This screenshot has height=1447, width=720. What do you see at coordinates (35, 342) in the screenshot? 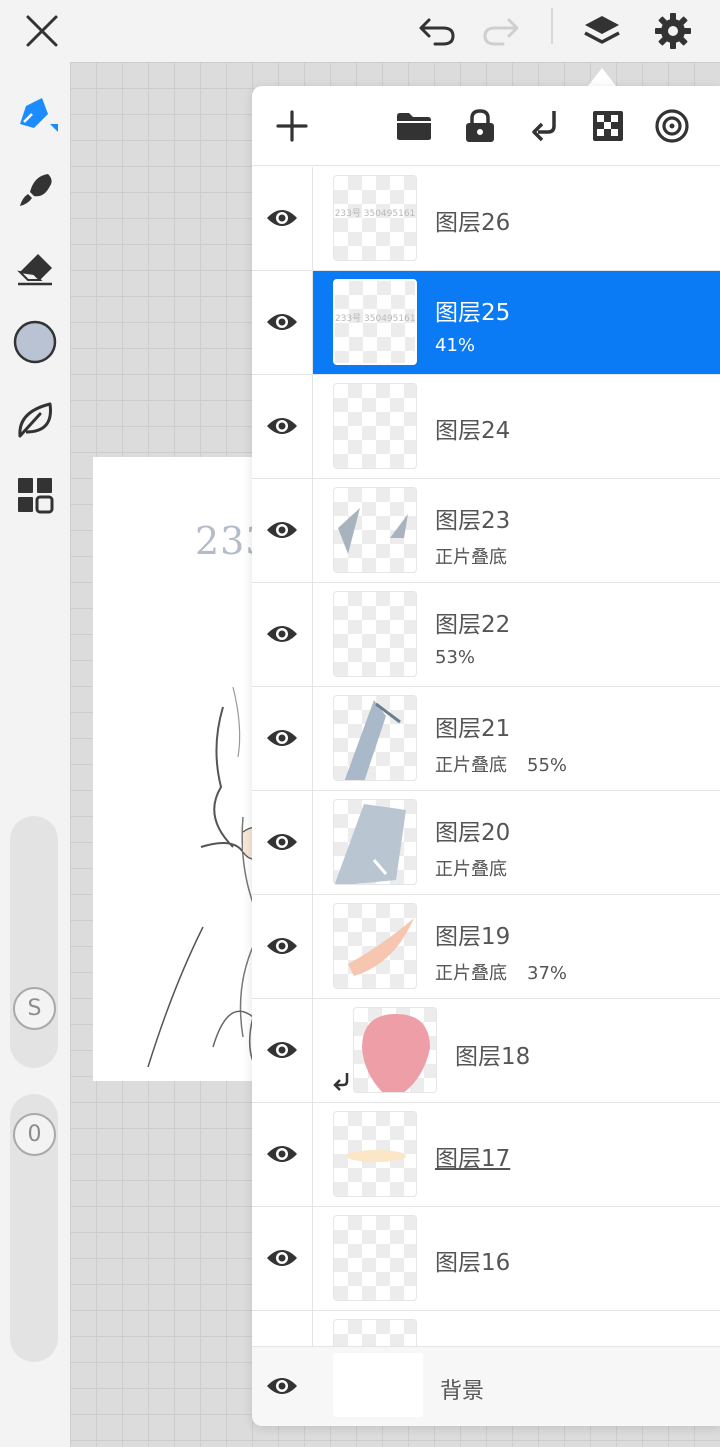
I see `color-swatch` at bounding box center [35, 342].